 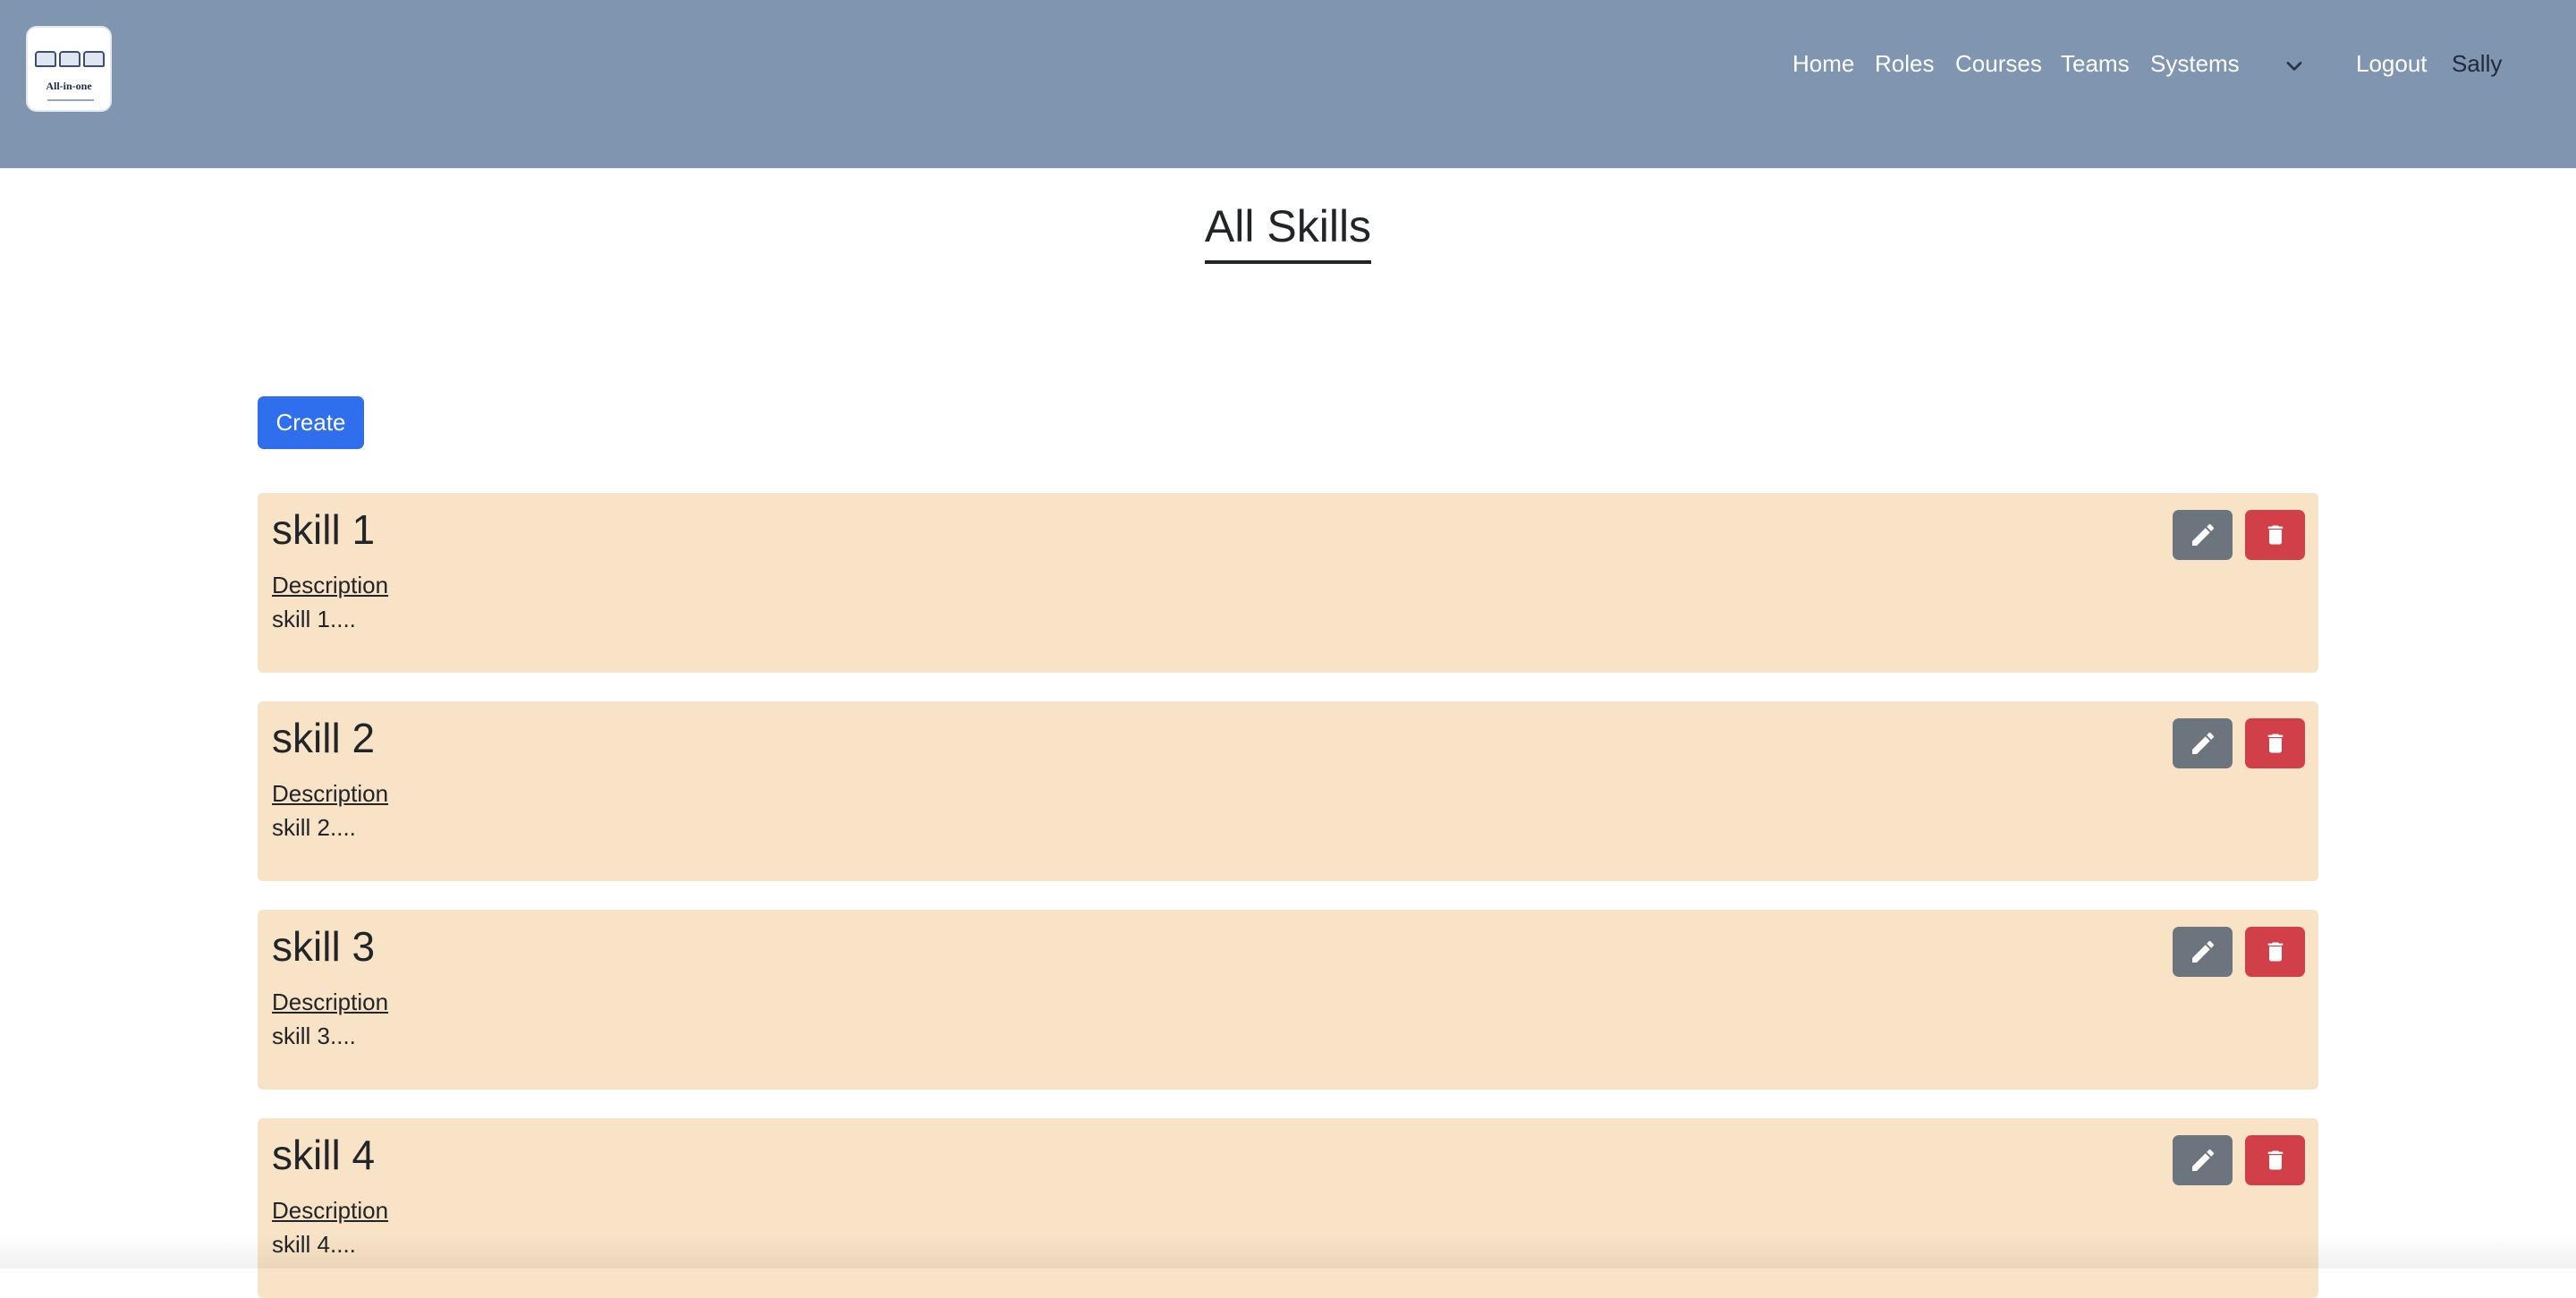 I want to click on chevron-down-icon, so click(x=2294, y=67).